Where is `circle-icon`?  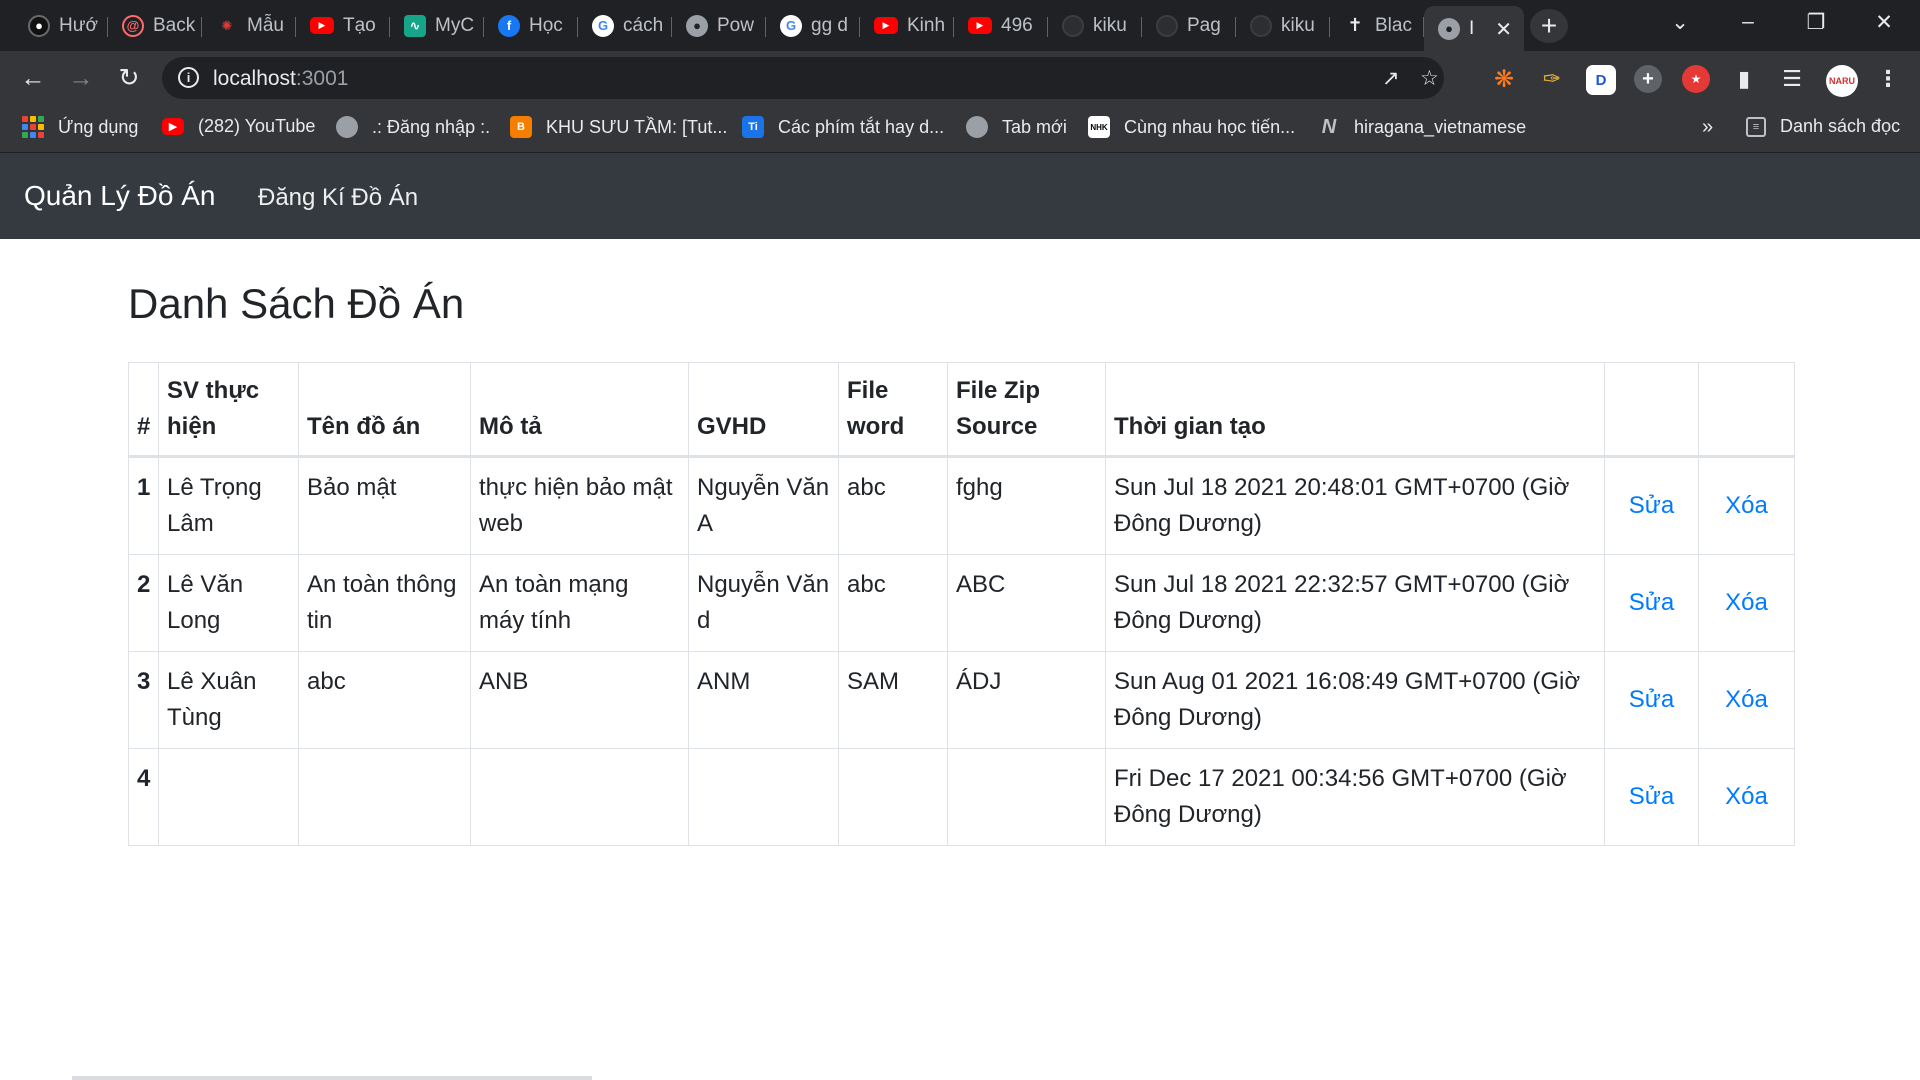
circle-icon is located at coordinates (977, 127).